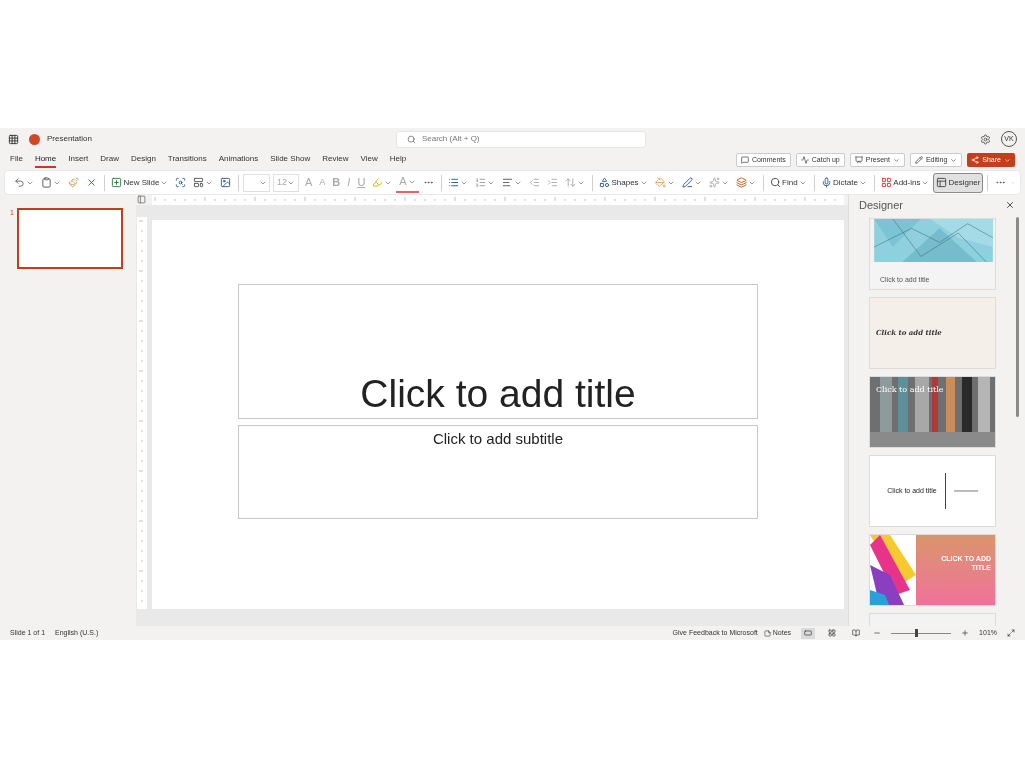 The height and width of the screenshot is (769, 1025). What do you see at coordinates (918, 160) in the screenshot?
I see `pencil-icon` at bounding box center [918, 160].